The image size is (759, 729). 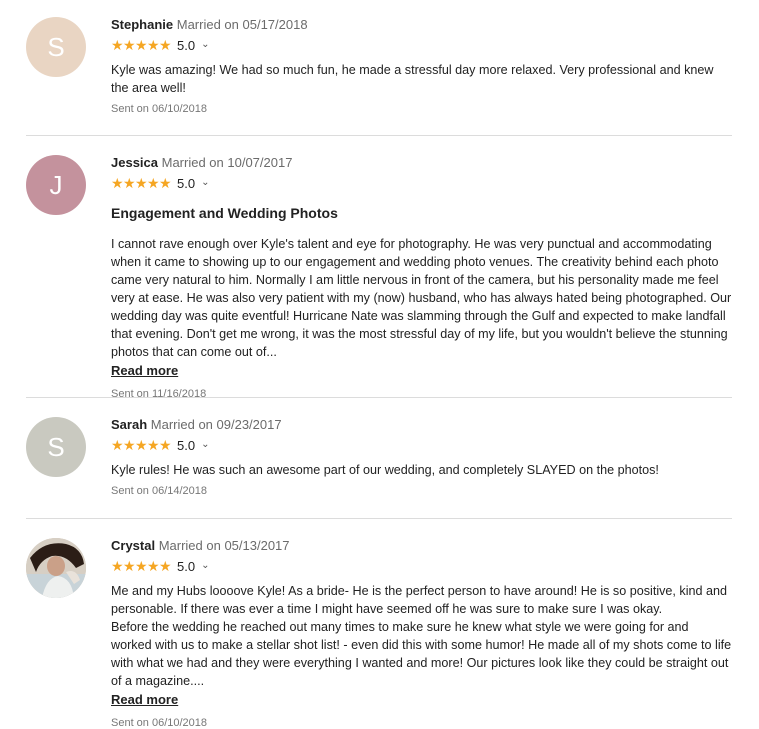 What do you see at coordinates (129, 424) in the screenshot?
I see `reviewer-name: Sarah` at bounding box center [129, 424].